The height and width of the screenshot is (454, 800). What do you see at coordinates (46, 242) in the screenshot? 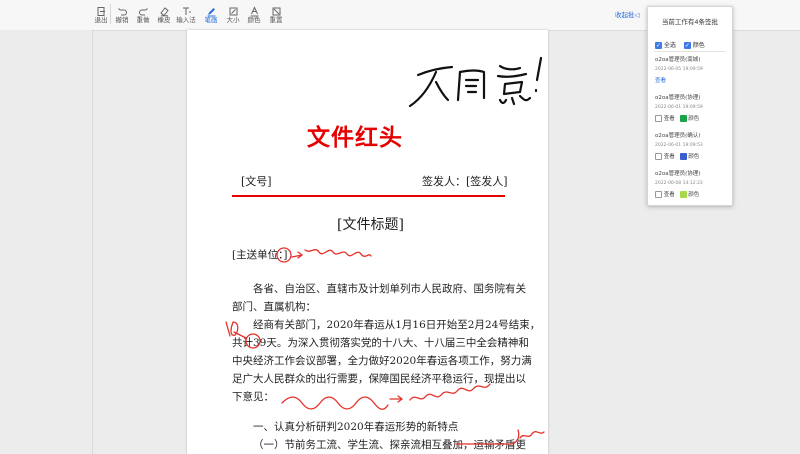
I see `left-sidebar` at bounding box center [46, 242].